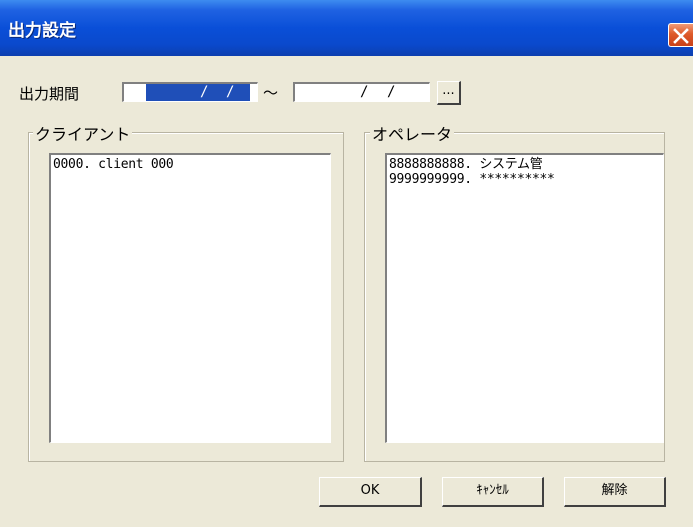 The height and width of the screenshot is (527, 693). What do you see at coordinates (412, 133) in the screenshot?
I see `operator-group-legend: オペレータ` at bounding box center [412, 133].